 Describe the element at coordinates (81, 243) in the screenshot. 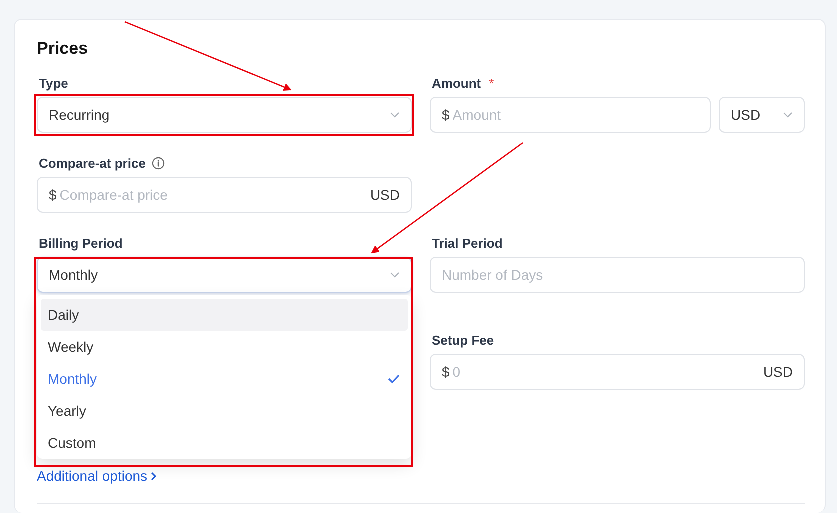

I see `field-label: Billing Period` at that location.